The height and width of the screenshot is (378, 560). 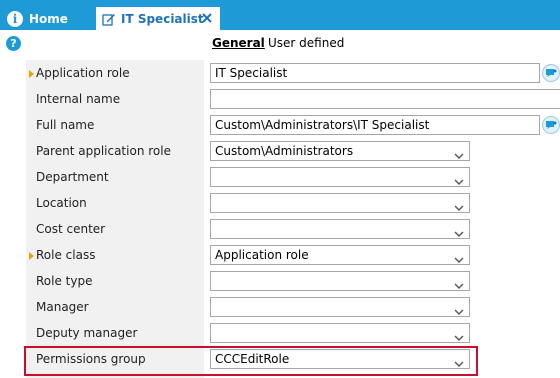 What do you see at coordinates (262, 255) in the screenshot?
I see `role-class-value: Application role` at bounding box center [262, 255].